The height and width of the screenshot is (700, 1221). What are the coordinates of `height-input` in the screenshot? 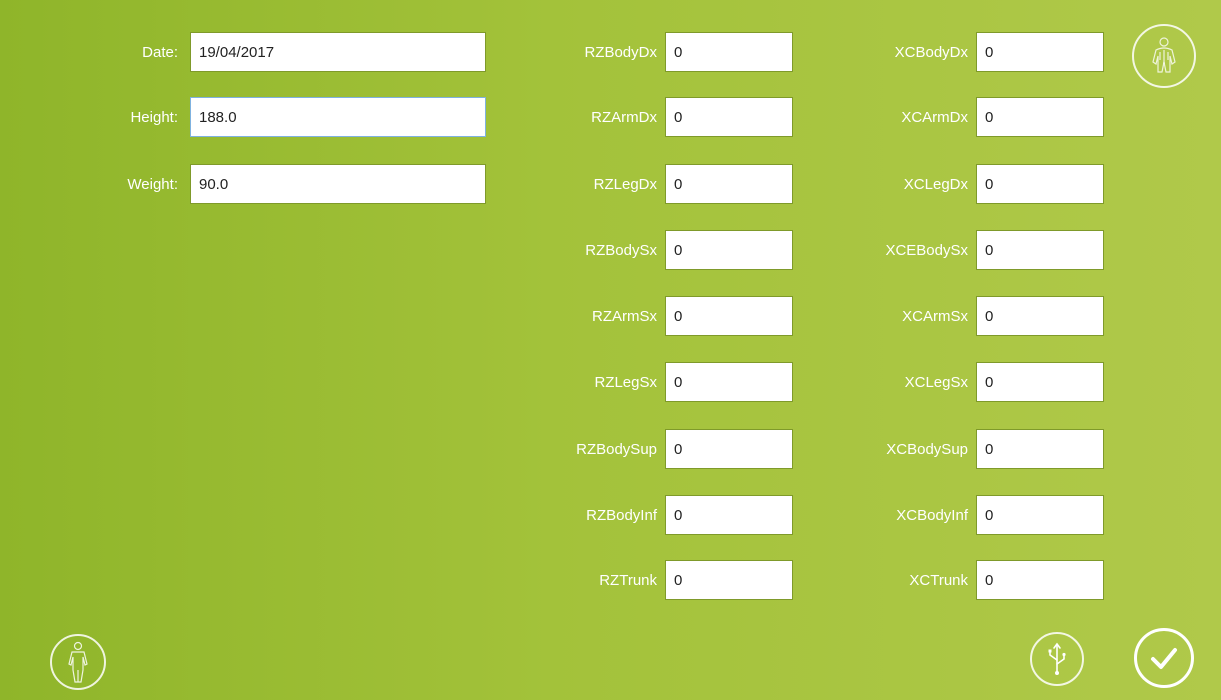 It's located at (338, 117).